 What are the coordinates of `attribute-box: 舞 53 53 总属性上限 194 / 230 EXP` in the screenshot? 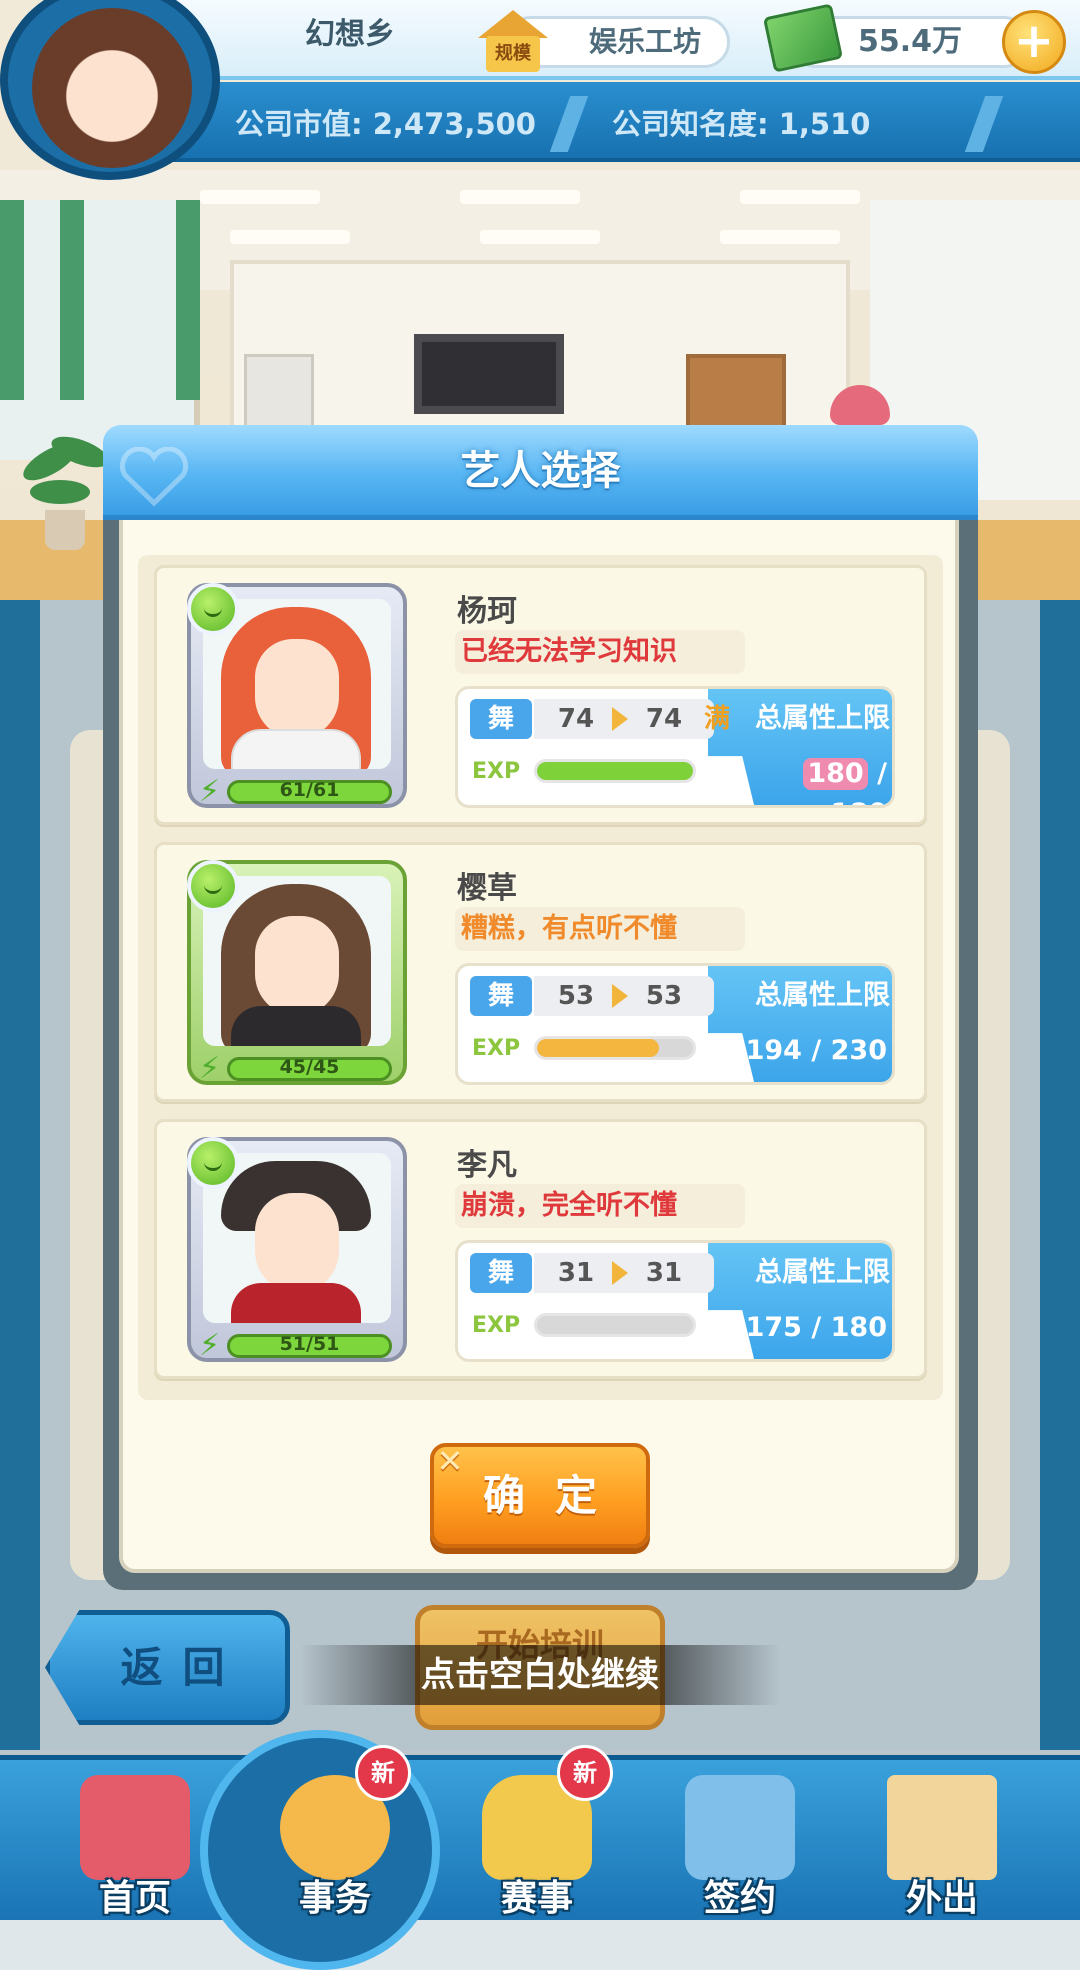 It's located at (675, 1024).